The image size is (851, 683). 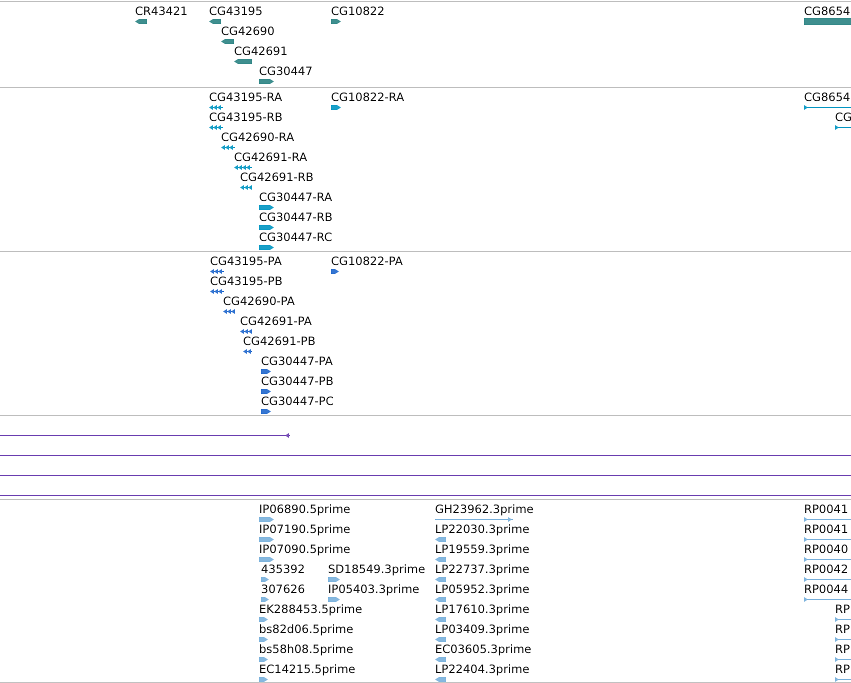 I want to click on feature-label: LP19559.3prime, so click(x=482, y=549).